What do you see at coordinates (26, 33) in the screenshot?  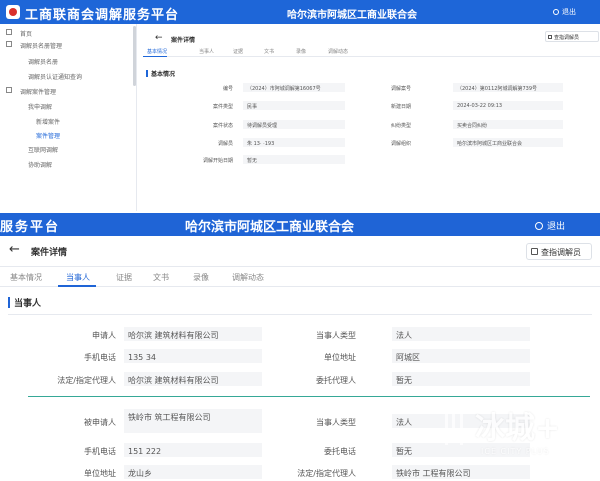 I see `sidebar-item-home: 首页` at bounding box center [26, 33].